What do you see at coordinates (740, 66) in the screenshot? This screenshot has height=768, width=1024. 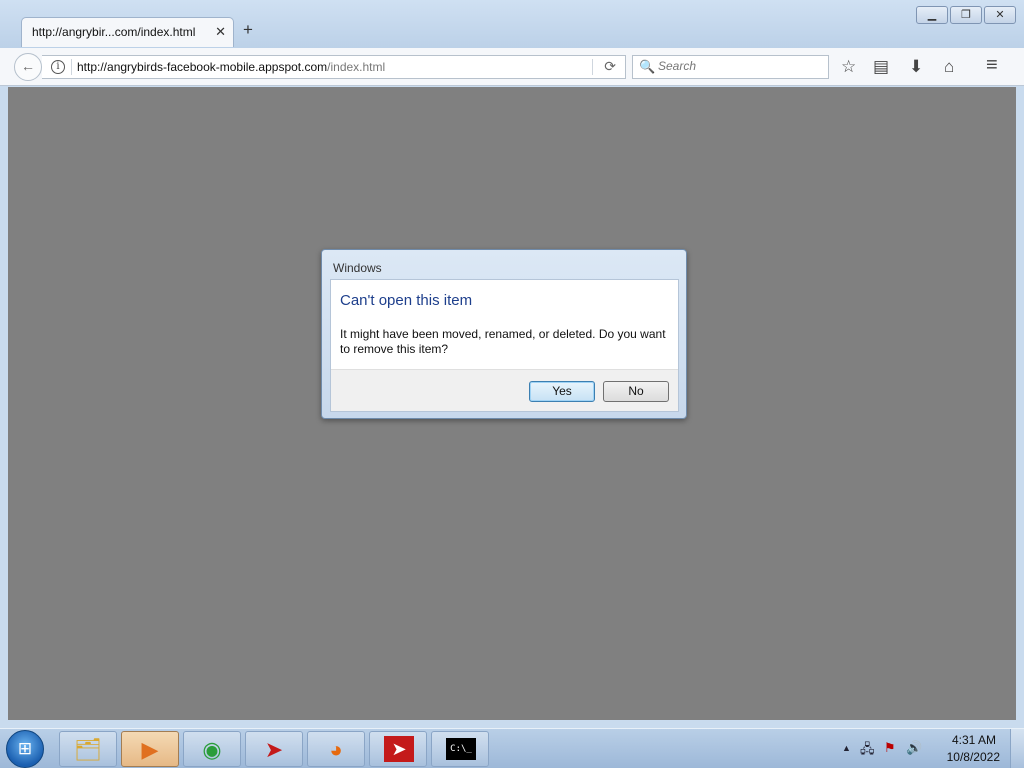 I see `search-input` at bounding box center [740, 66].